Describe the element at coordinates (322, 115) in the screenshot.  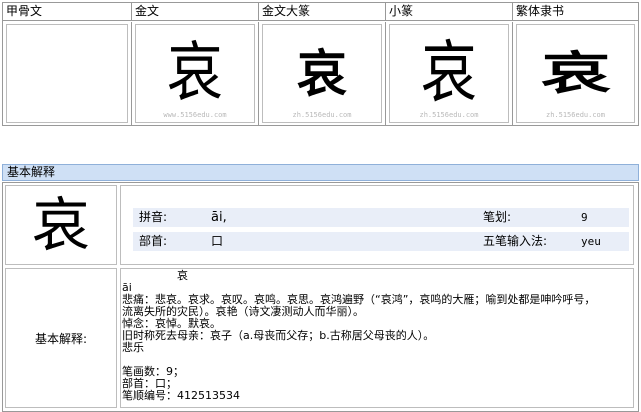
I see `bronze-seal-watermark: zh.5156edu.com` at that location.